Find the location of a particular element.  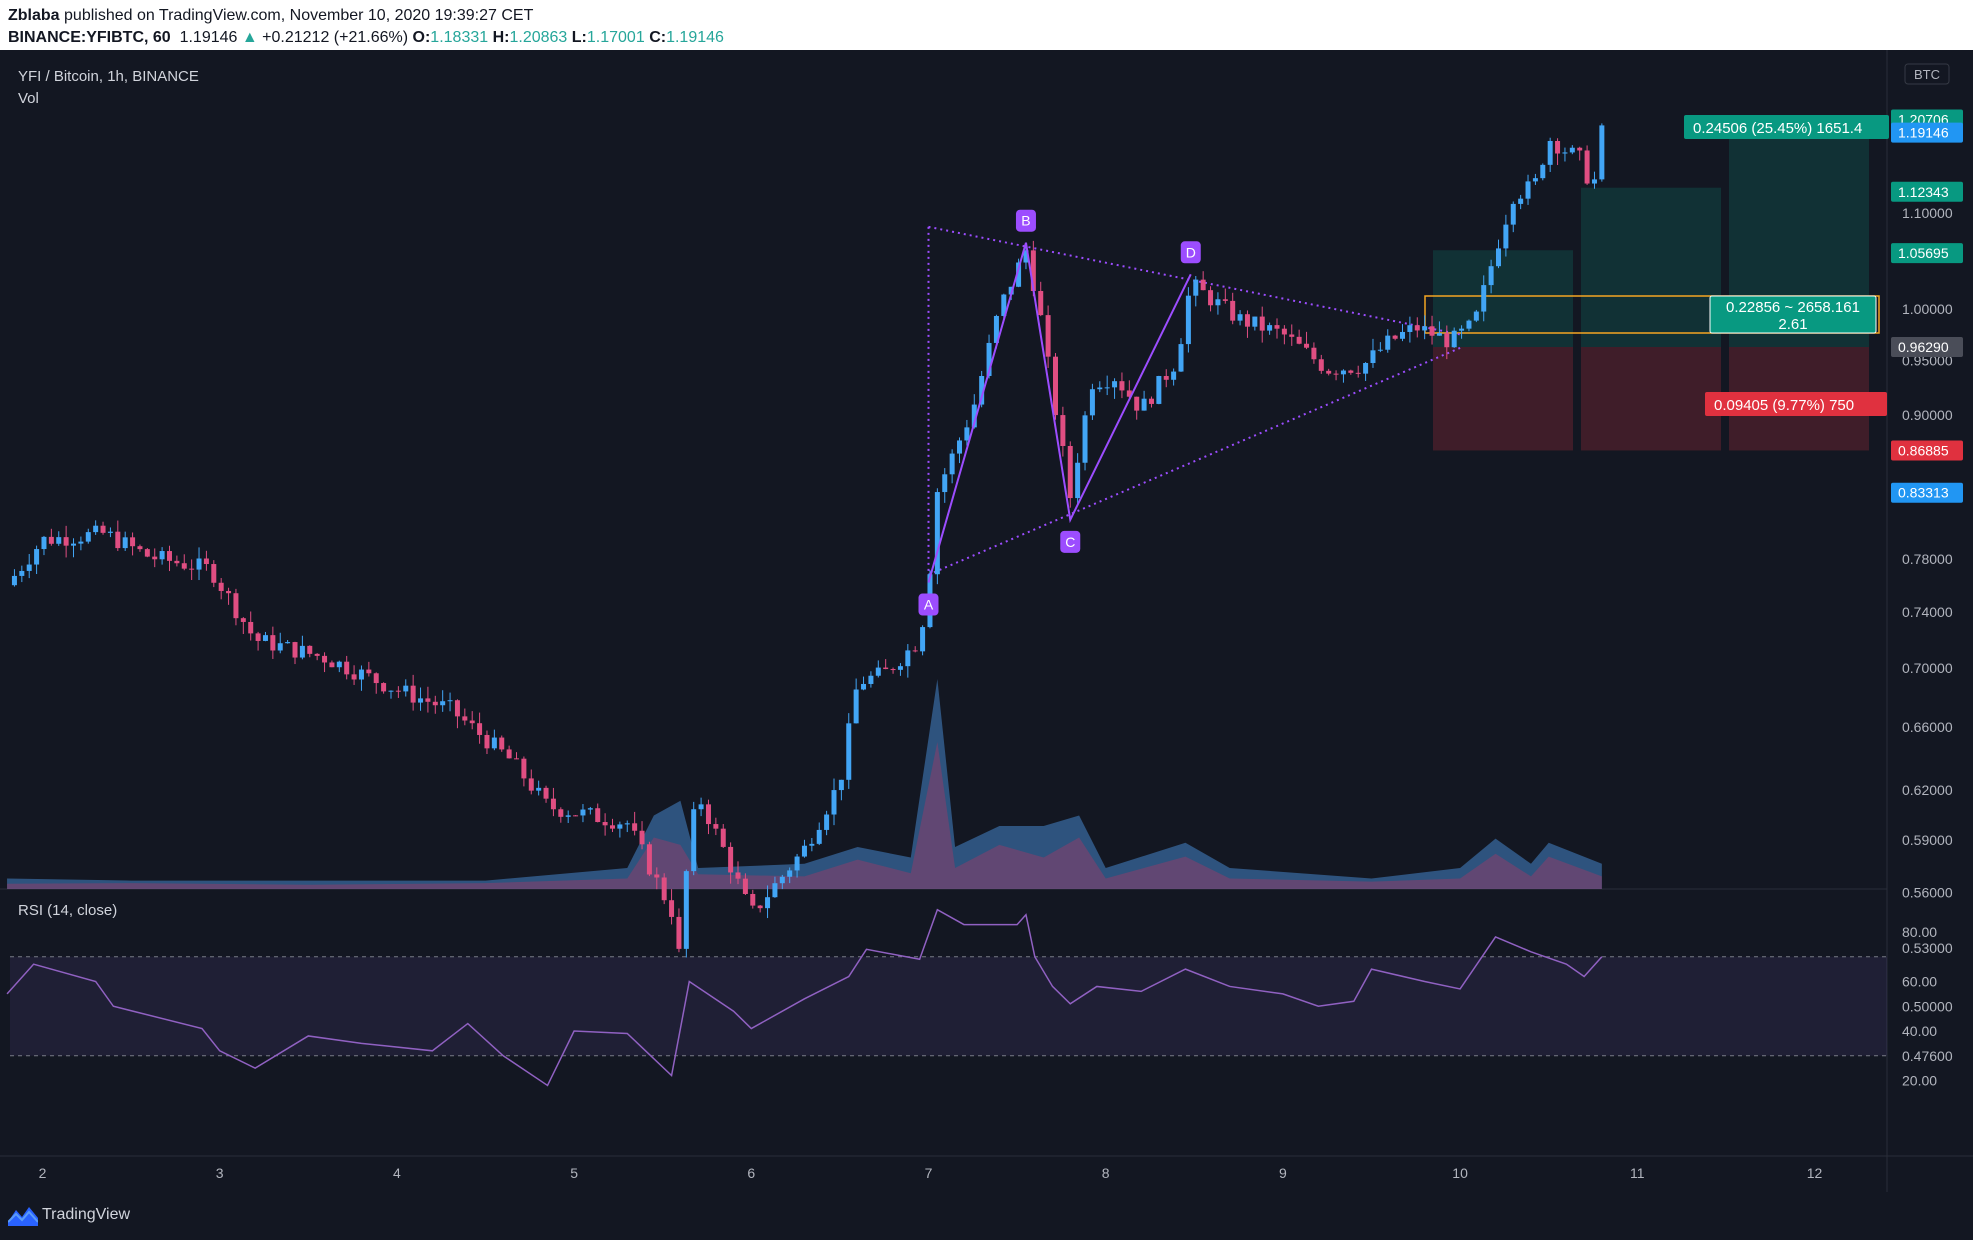

target-label: 0.24506 (25.45%) 1651.4 is located at coordinates (1786, 127).